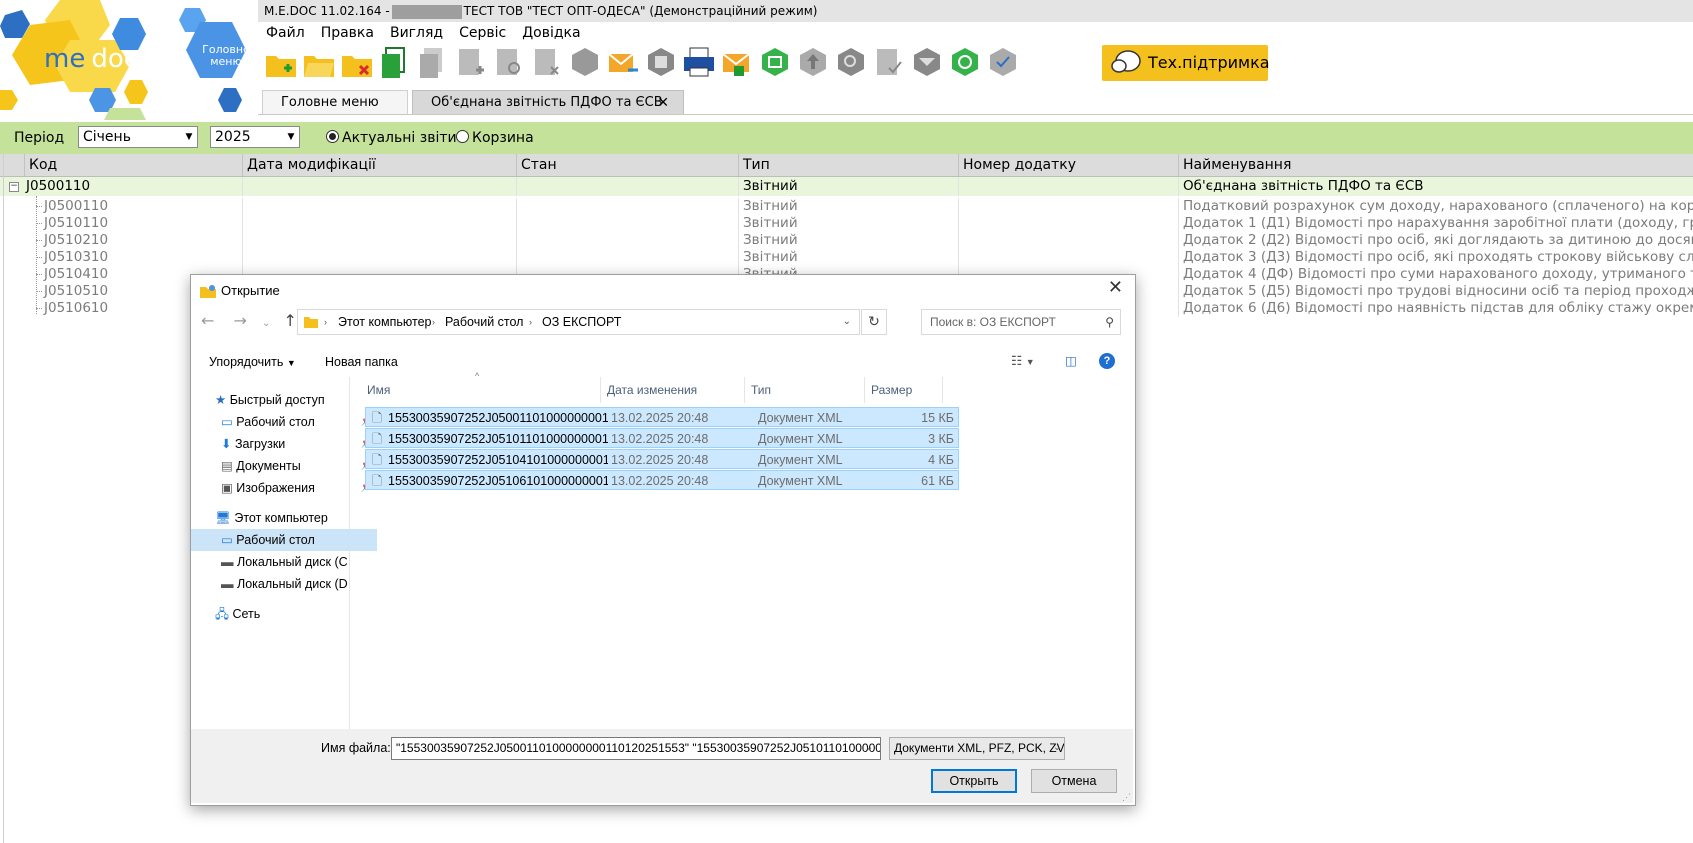  I want to click on col-file-size: Размер, so click(904, 390).